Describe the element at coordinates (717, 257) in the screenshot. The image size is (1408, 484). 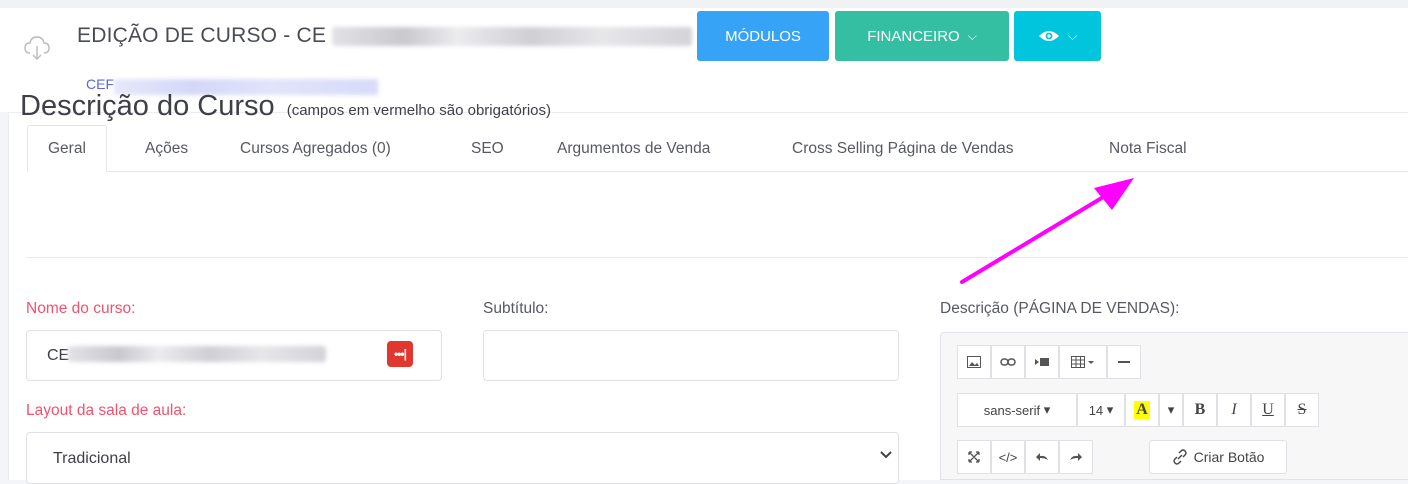
I see `divider` at that location.